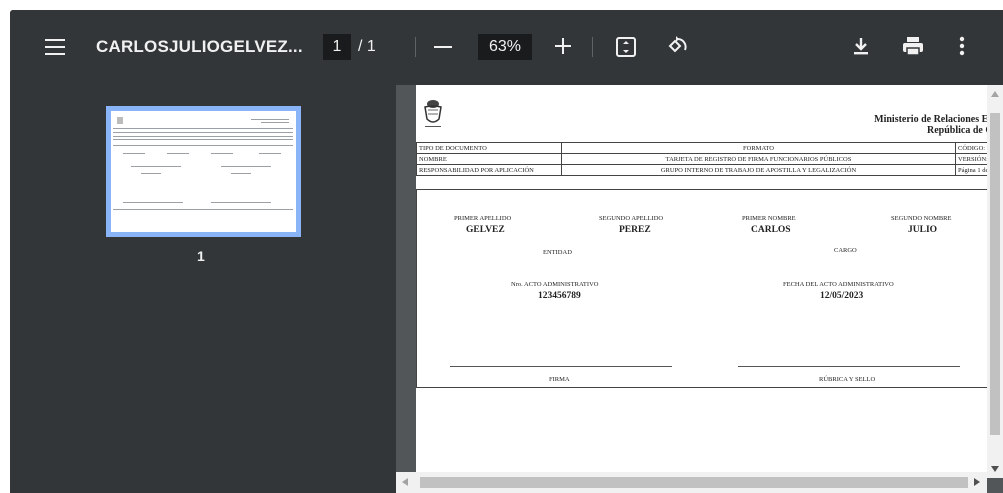 The width and height of the screenshot is (1003, 493). What do you see at coordinates (561, 366) in the screenshot?
I see `firma-line` at bounding box center [561, 366].